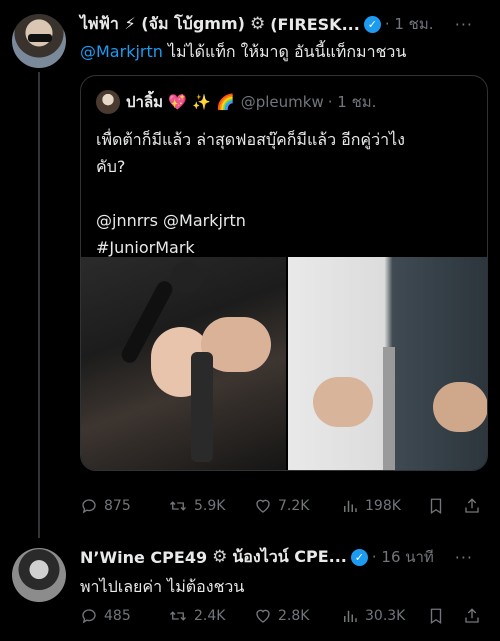 Image resolution: width=500 pixels, height=641 pixels. What do you see at coordinates (162, 586) in the screenshot?
I see `tweet-text: พาไปเลยค่า ไม่ต้องชวน` at bounding box center [162, 586].